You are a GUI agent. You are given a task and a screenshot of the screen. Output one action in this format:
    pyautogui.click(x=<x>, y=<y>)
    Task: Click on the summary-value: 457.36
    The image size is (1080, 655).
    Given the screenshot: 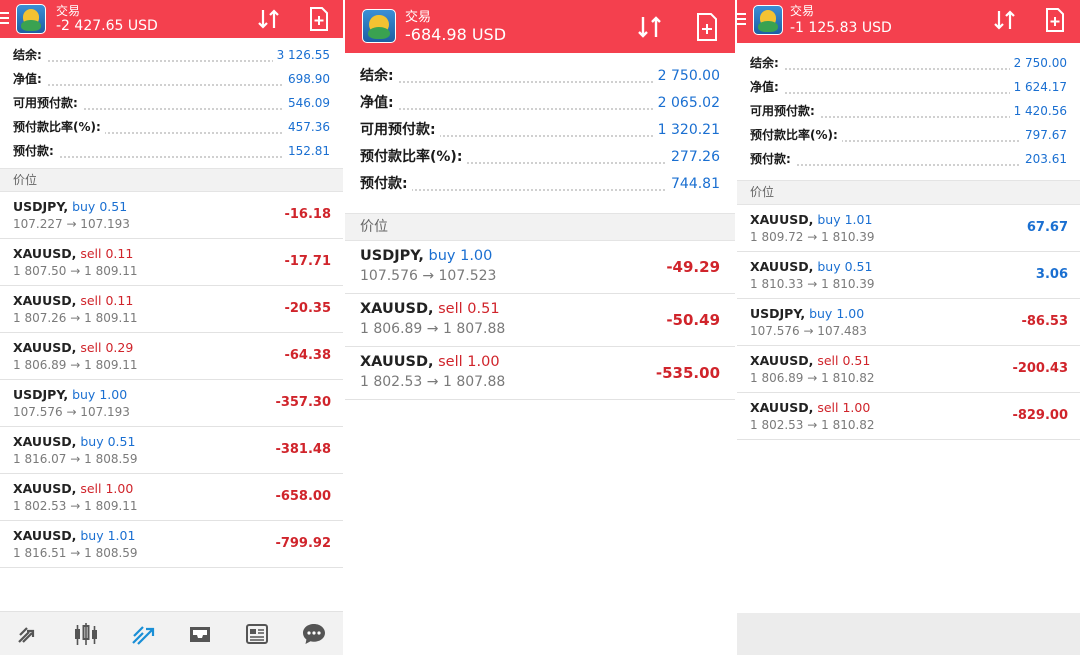 What is the action you would take?
    pyautogui.click(x=307, y=127)
    